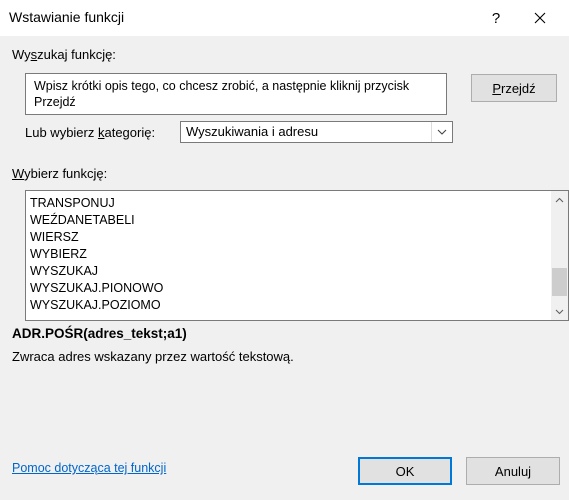 The height and width of the screenshot is (500, 569). What do you see at coordinates (96, 220) in the screenshot?
I see `list-item: WEŹDANETABELI` at bounding box center [96, 220].